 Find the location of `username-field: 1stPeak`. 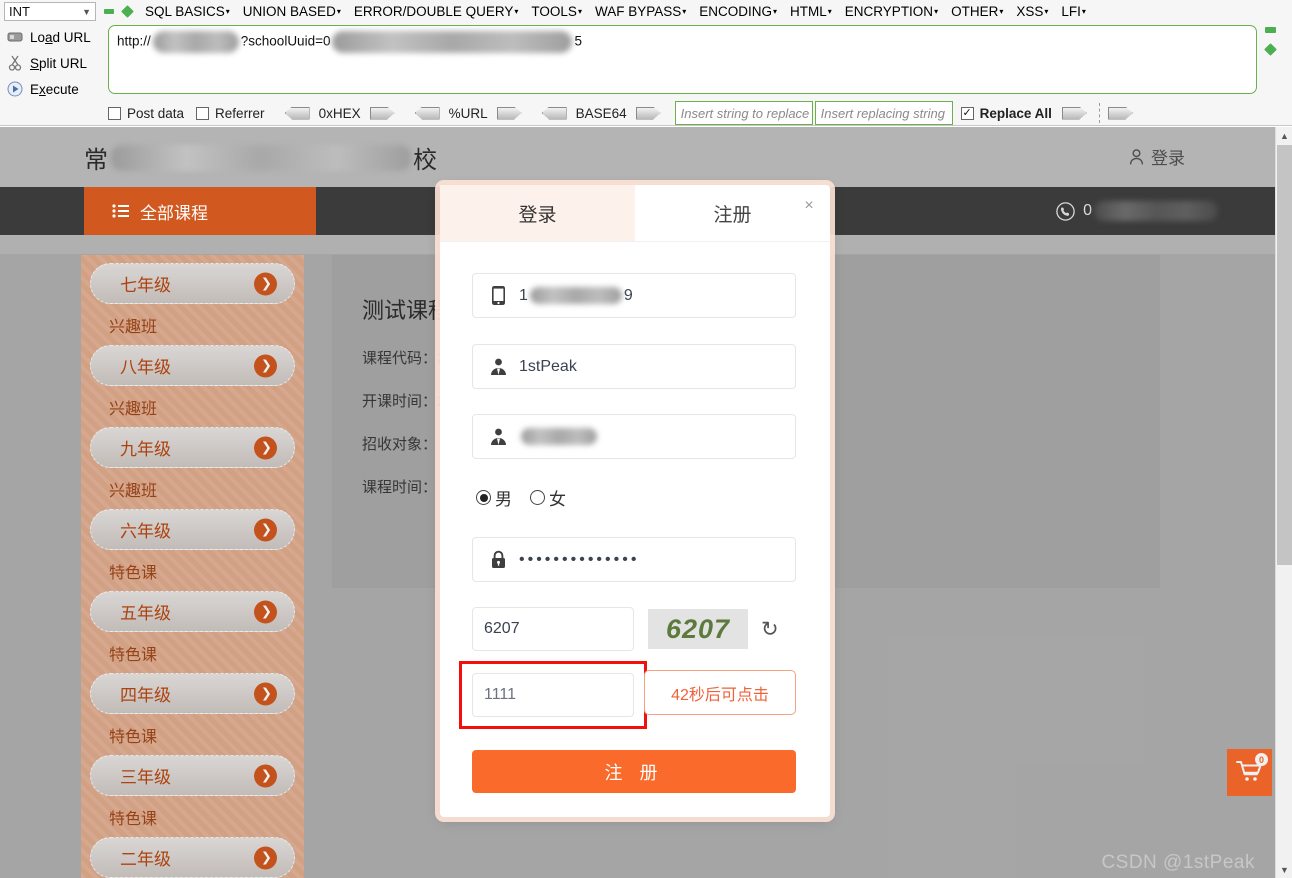

username-field: 1stPeak is located at coordinates (634, 366).